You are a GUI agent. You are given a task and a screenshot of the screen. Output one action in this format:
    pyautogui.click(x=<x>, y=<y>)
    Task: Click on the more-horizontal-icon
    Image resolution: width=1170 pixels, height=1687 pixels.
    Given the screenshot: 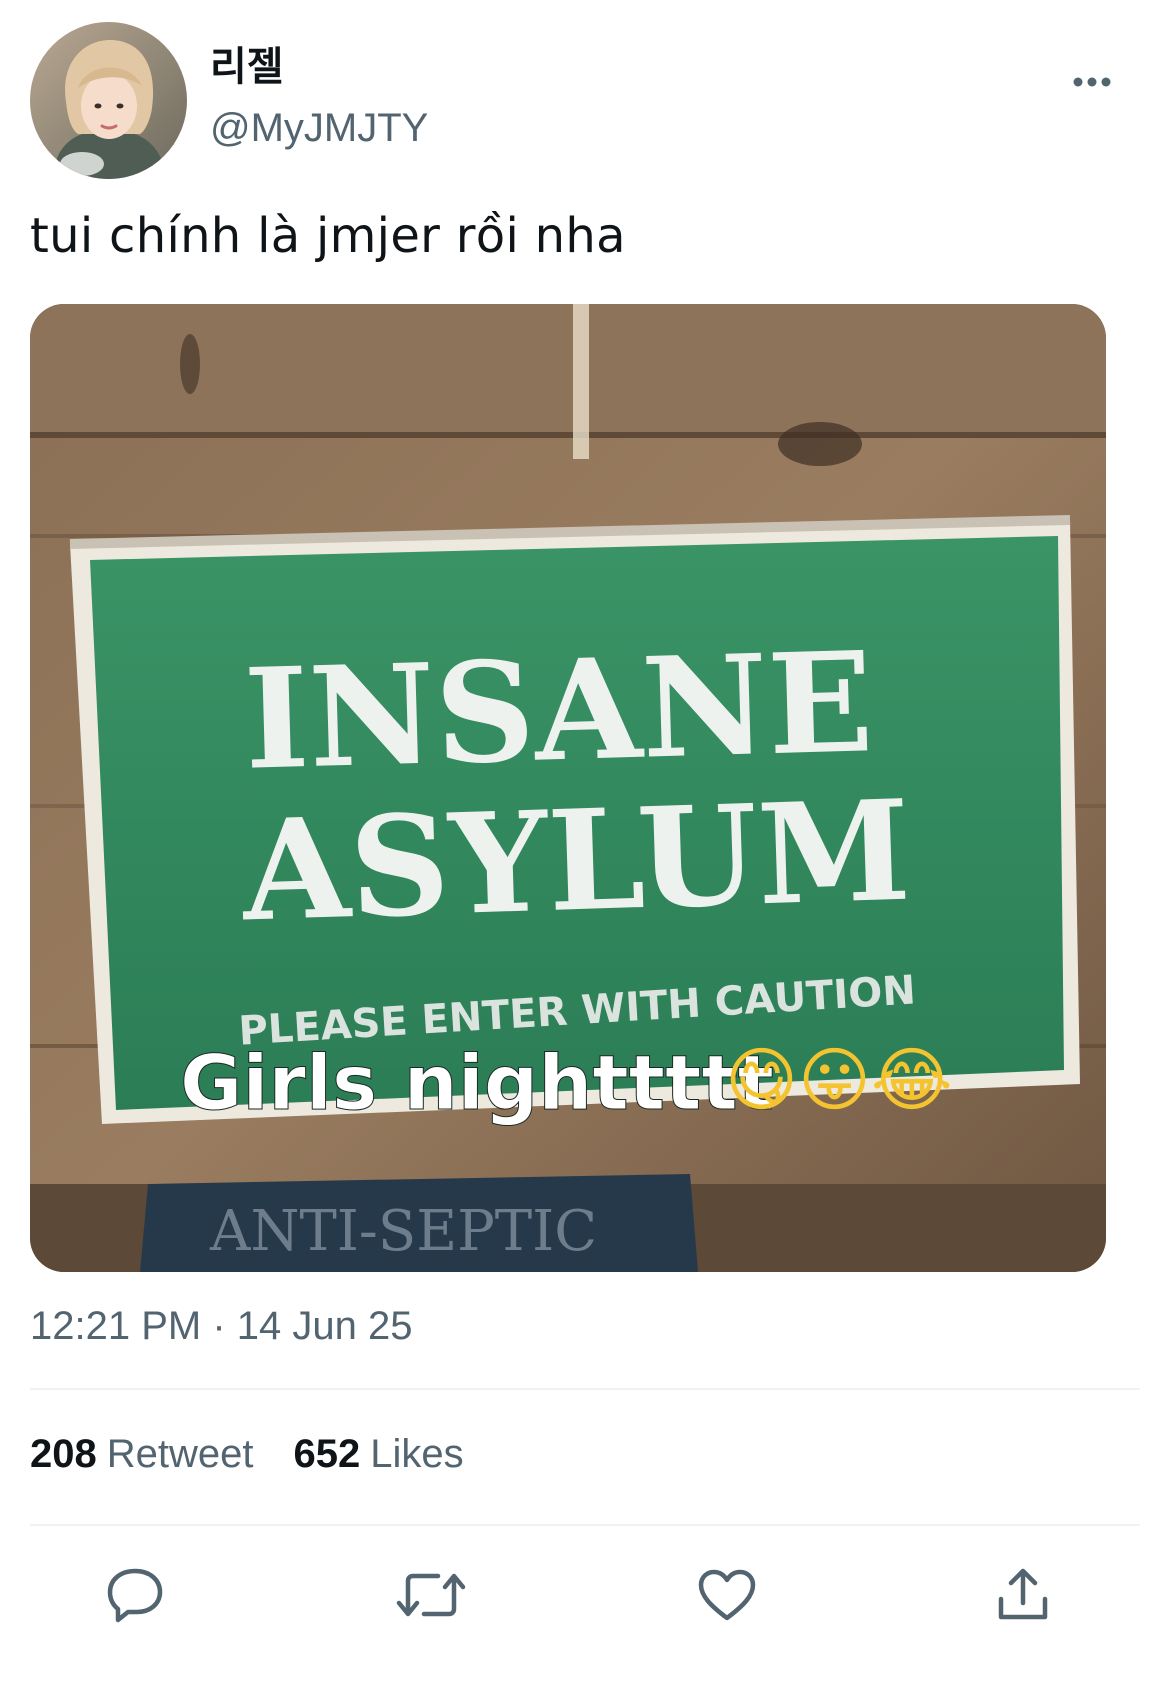 What is the action you would take?
    pyautogui.click(x=1092, y=82)
    